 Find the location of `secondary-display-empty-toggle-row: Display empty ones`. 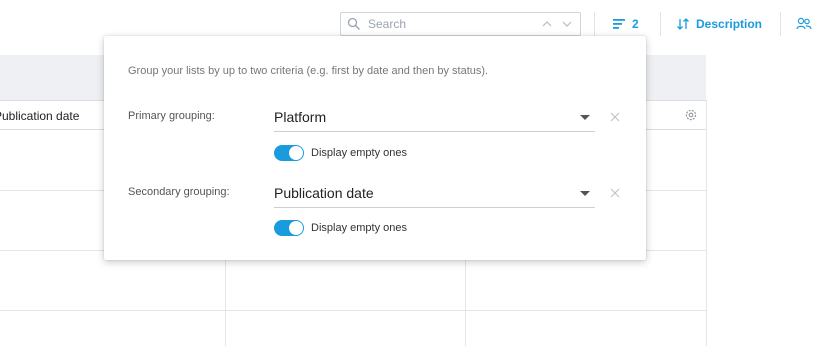

secondary-display-empty-toggle-row: Display empty ones is located at coordinates (340, 228).